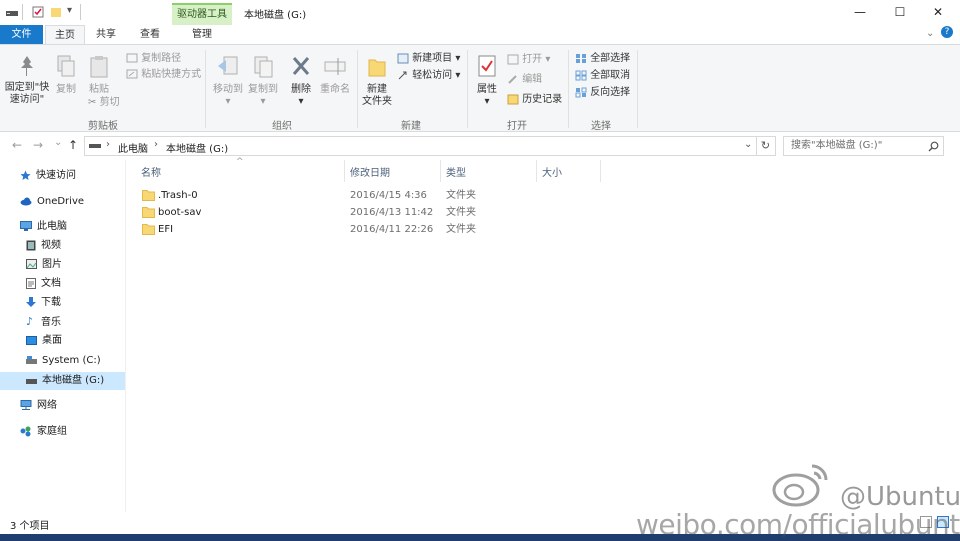  What do you see at coordinates (860, 12) in the screenshot?
I see `minimize-button: —` at bounding box center [860, 12].